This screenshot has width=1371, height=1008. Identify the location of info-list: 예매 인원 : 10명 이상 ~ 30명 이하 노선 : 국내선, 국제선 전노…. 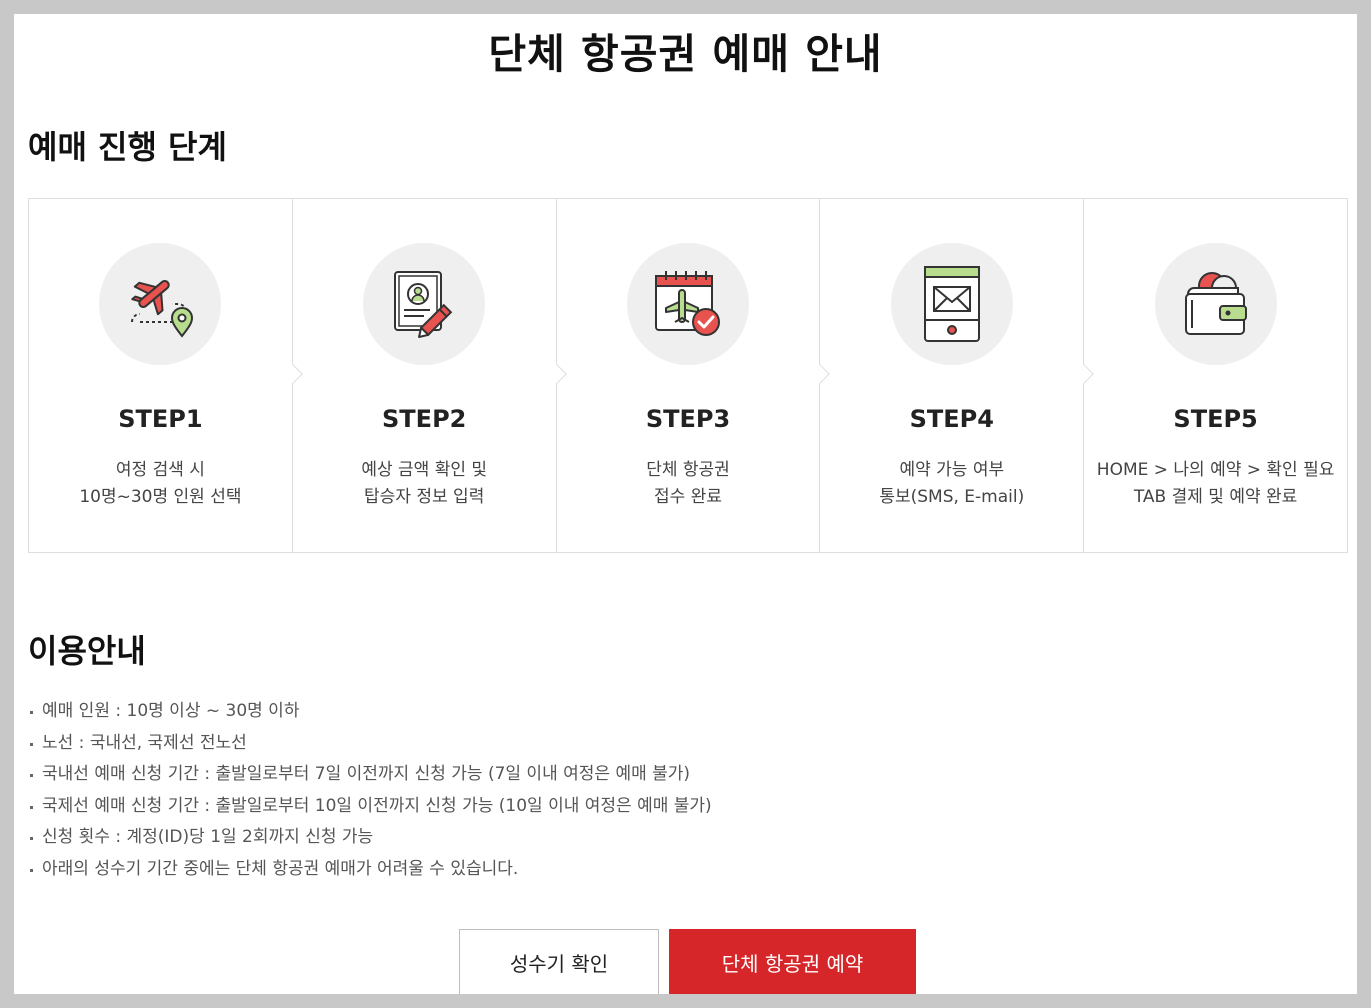
(370, 790).